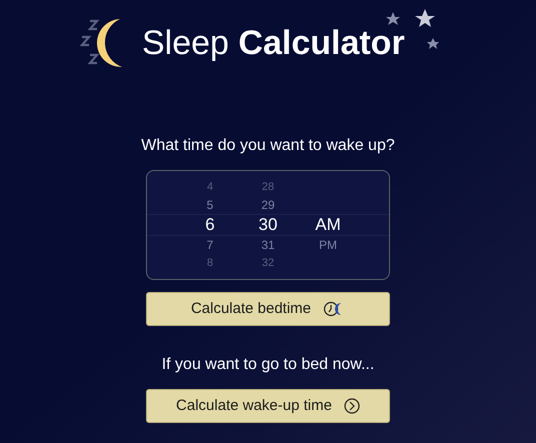 The image size is (536, 443). I want to click on time-option: 7, so click(210, 245).